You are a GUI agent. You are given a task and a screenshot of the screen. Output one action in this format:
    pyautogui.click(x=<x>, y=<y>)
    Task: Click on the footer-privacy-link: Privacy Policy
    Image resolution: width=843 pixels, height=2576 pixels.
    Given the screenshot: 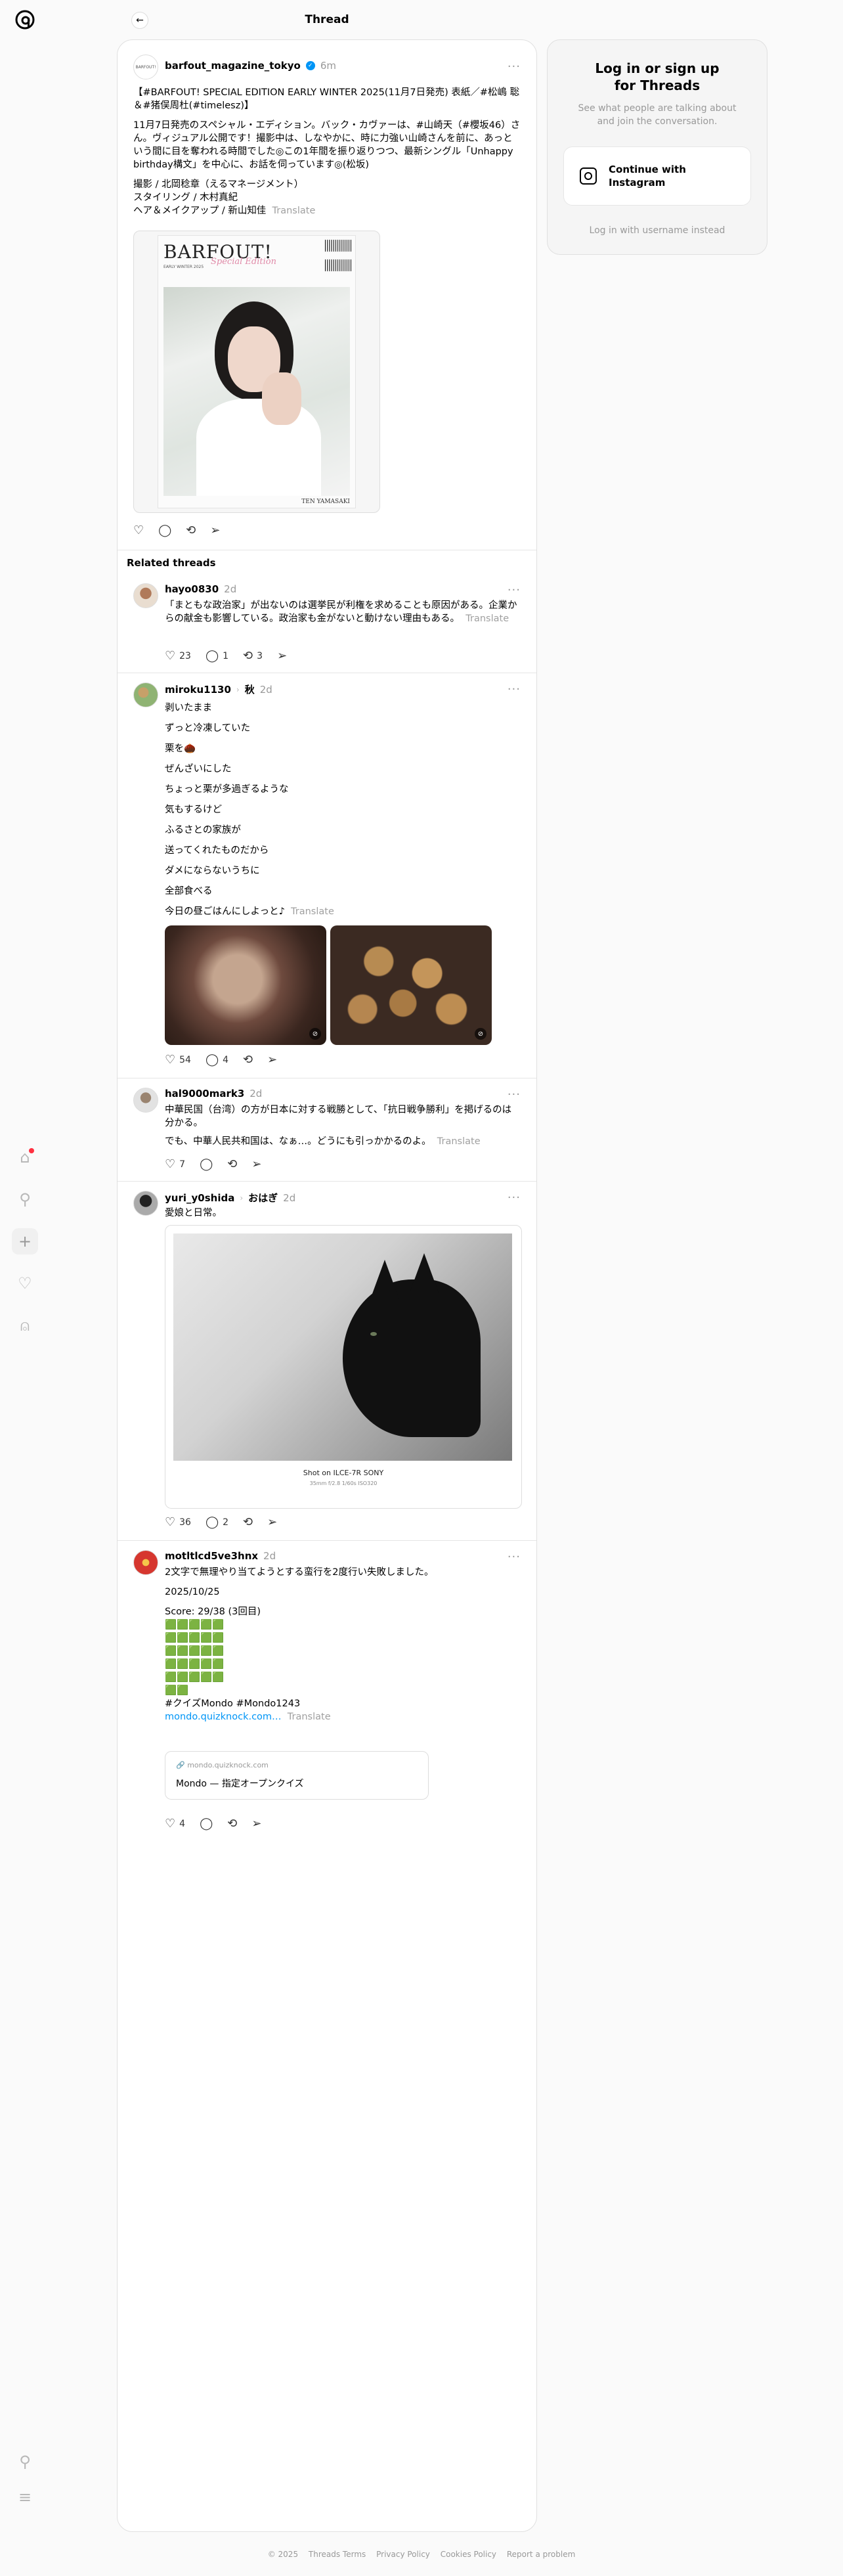 What is the action you would take?
    pyautogui.click(x=403, y=2554)
    